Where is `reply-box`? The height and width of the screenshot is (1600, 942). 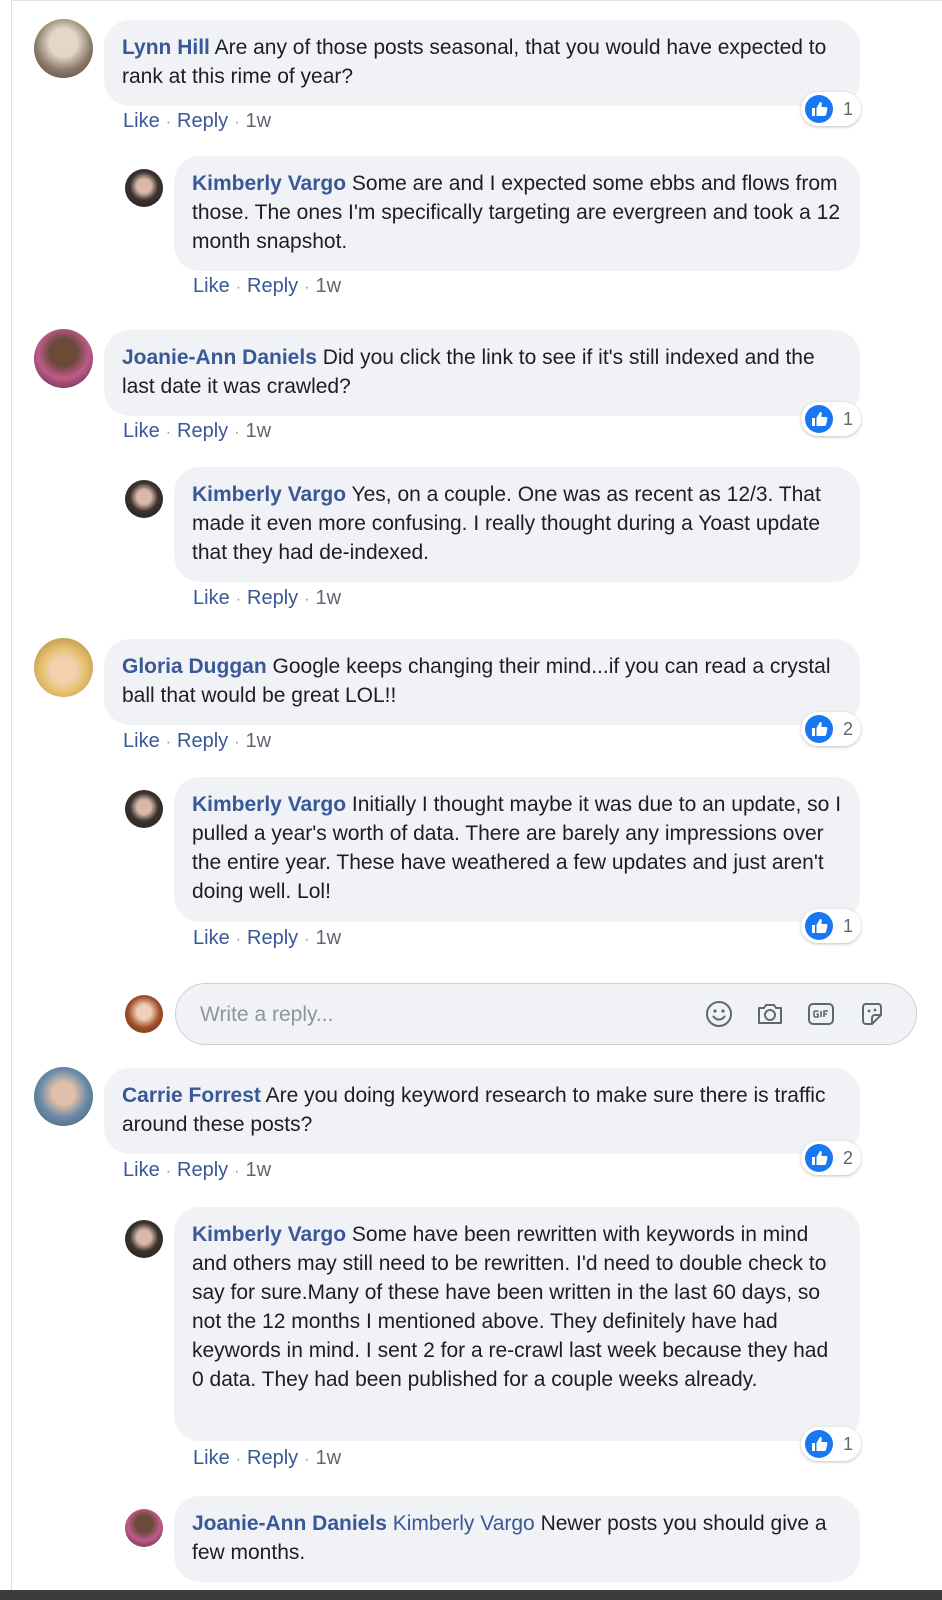 reply-box is located at coordinates (546, 1014).